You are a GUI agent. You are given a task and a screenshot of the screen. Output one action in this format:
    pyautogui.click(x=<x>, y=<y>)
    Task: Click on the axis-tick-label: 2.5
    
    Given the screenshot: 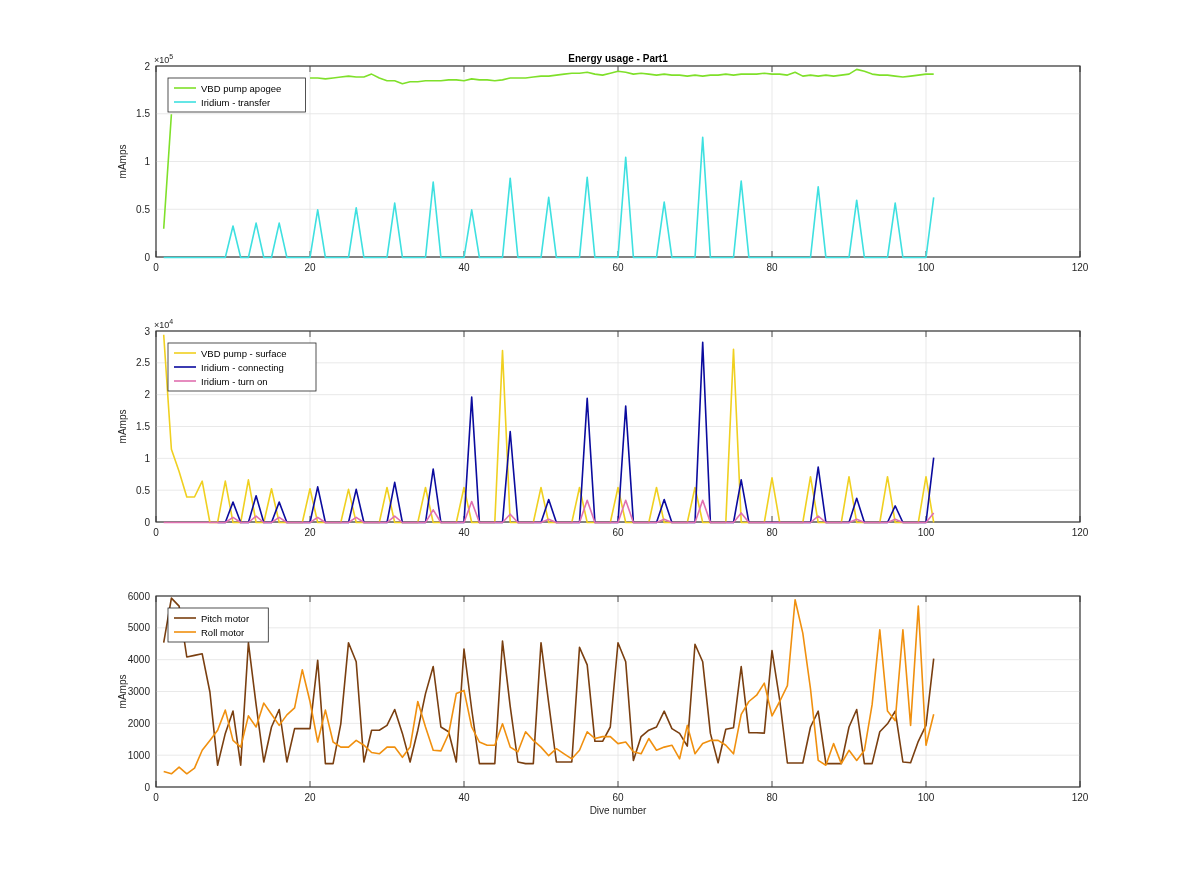 What is the action you would take?
    pyautogui.click(x=143, y=363)
    